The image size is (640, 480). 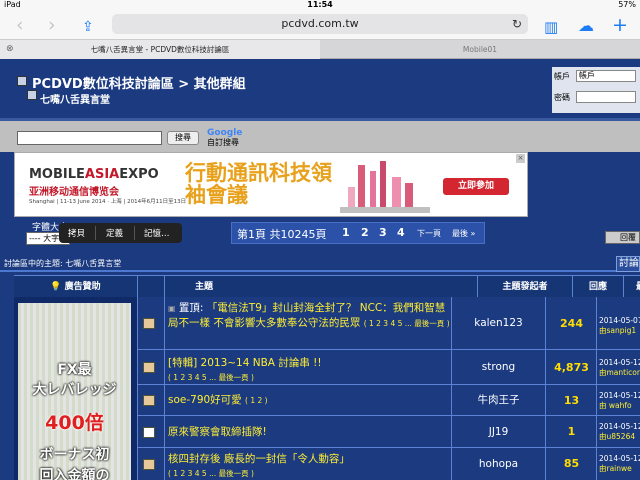 I want to click on google-caption: 自訂搜尋, so click(x=223, y=142).